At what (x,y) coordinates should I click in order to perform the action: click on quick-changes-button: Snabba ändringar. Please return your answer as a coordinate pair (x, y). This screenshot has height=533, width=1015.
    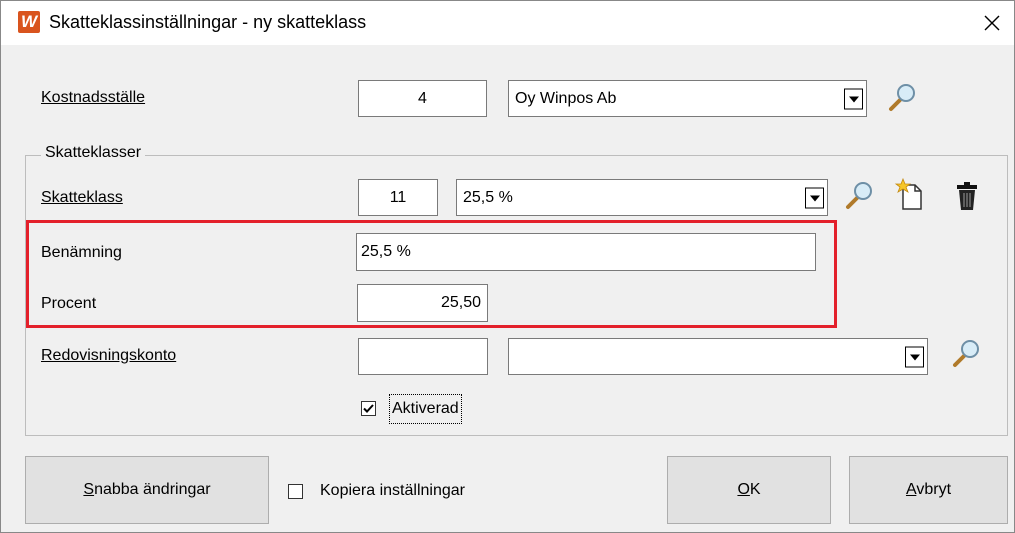
    Looking at the image, I should click on (147, 490).